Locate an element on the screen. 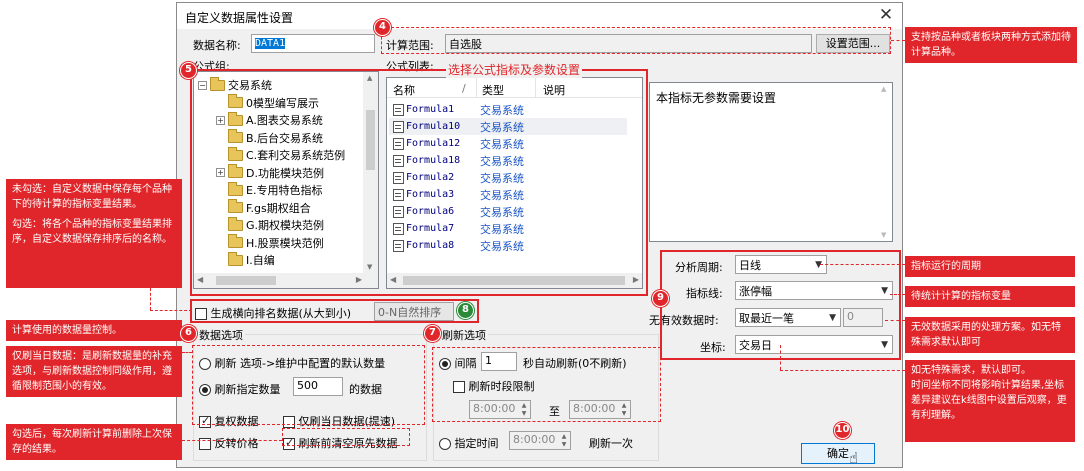  data-options-title: 数据选项 is located at coordinates (221, 335).